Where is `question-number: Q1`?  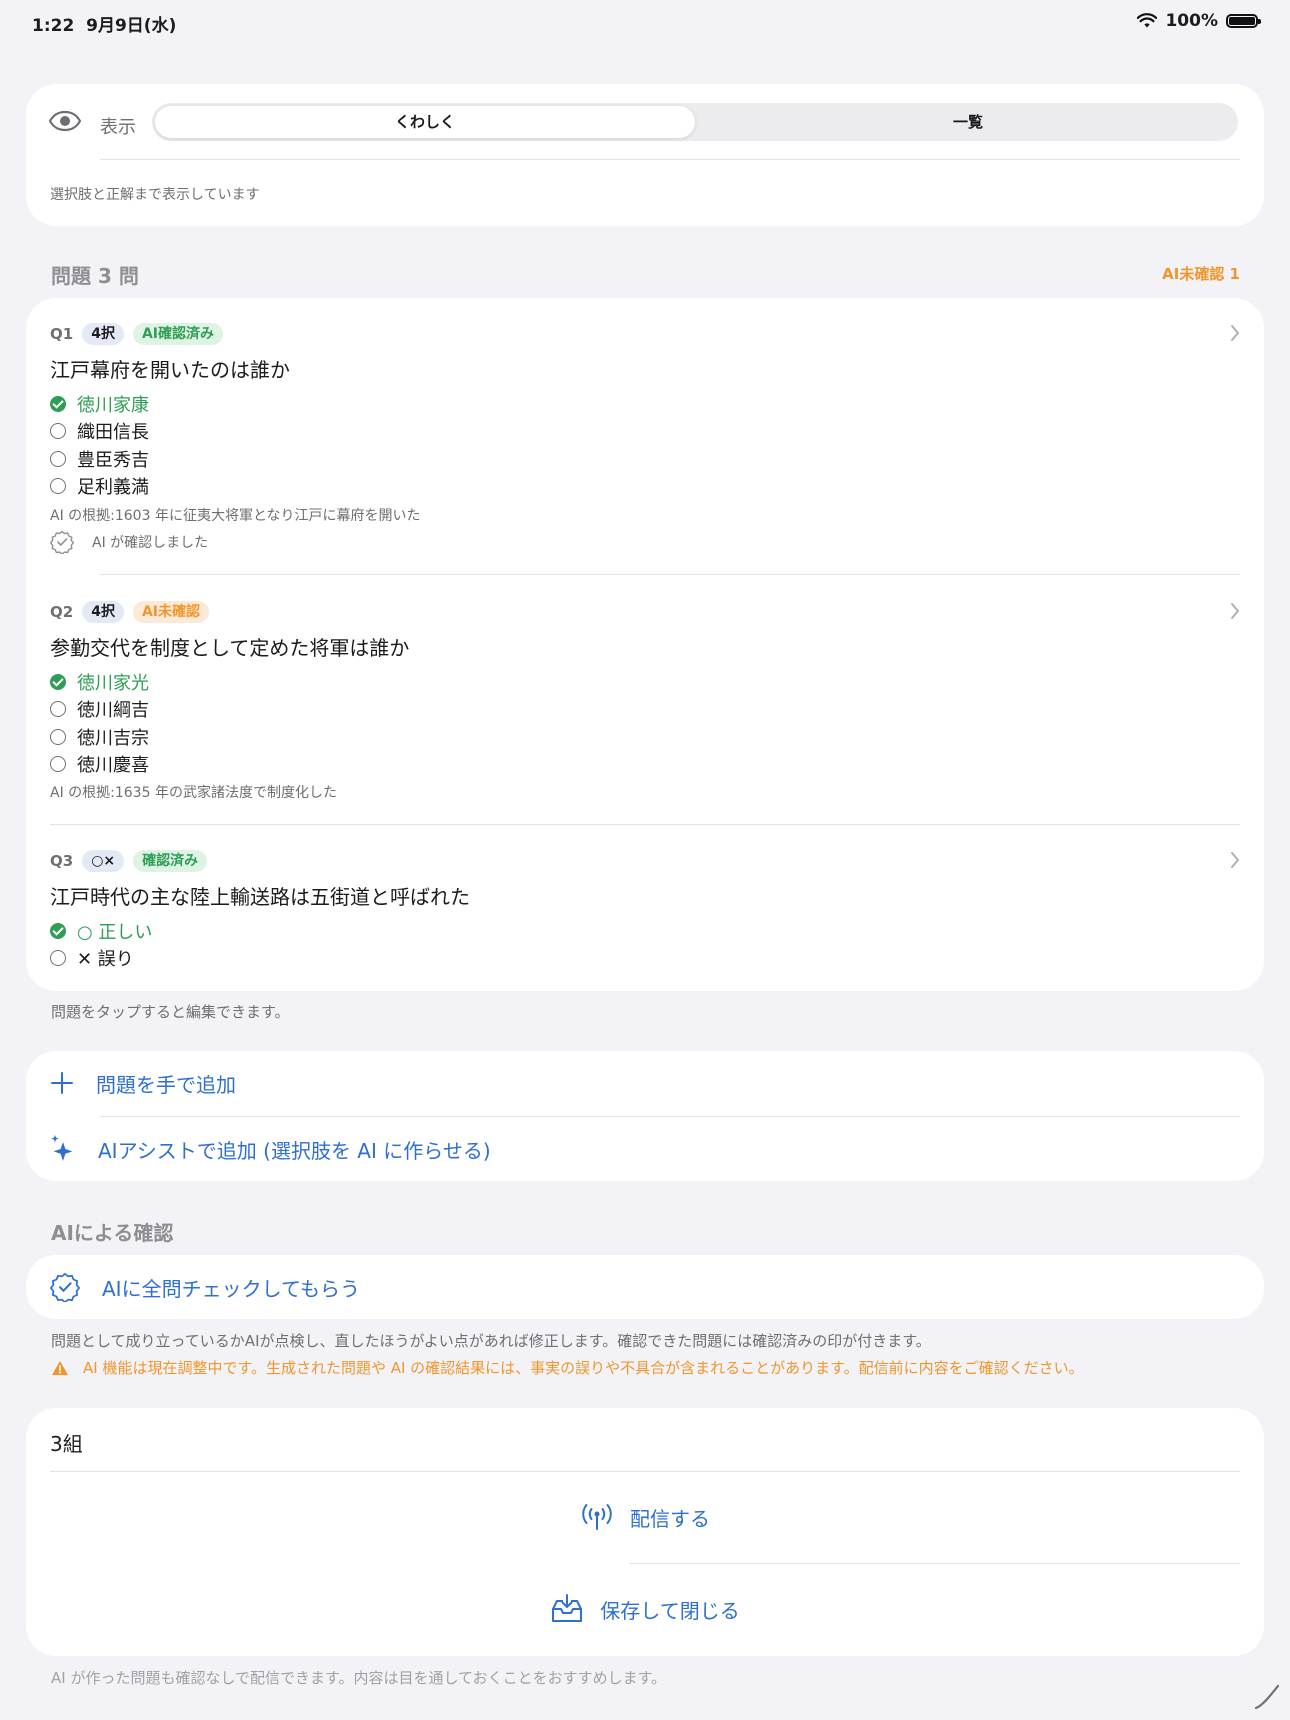
question-number: Q1 is located at coordinates (62, 334).